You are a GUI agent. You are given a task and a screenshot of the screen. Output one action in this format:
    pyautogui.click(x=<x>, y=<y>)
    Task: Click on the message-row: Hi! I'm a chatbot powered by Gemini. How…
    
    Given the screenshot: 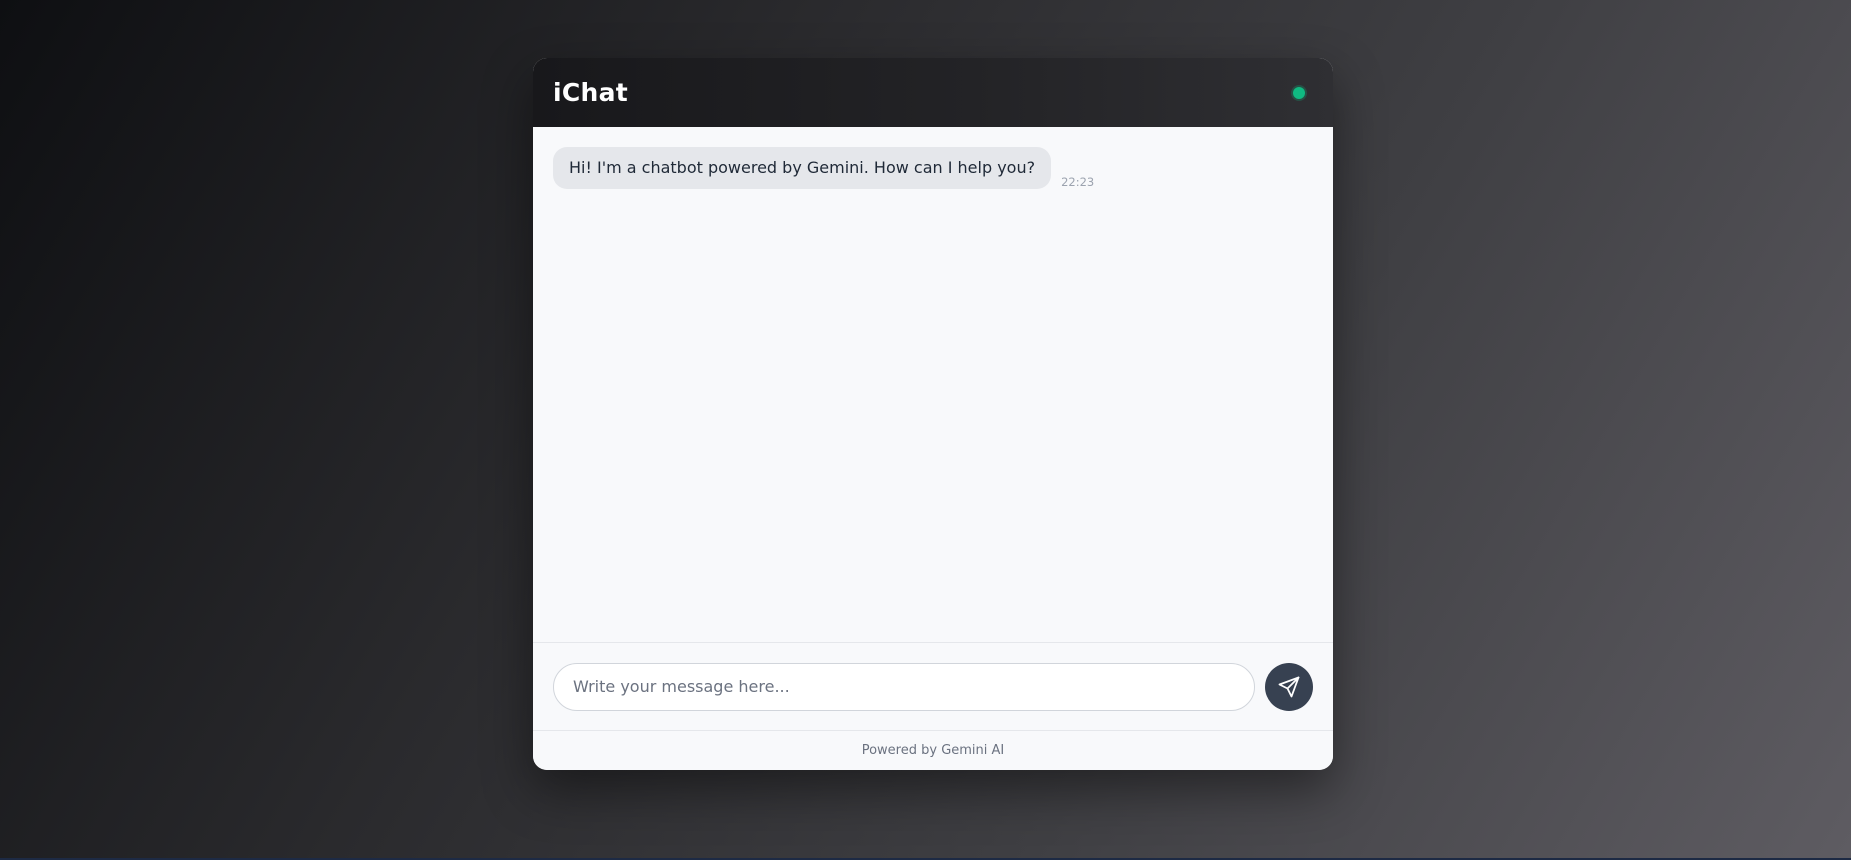 What is the action you would take?
    pyautogui.click(x=933, y=168)
    